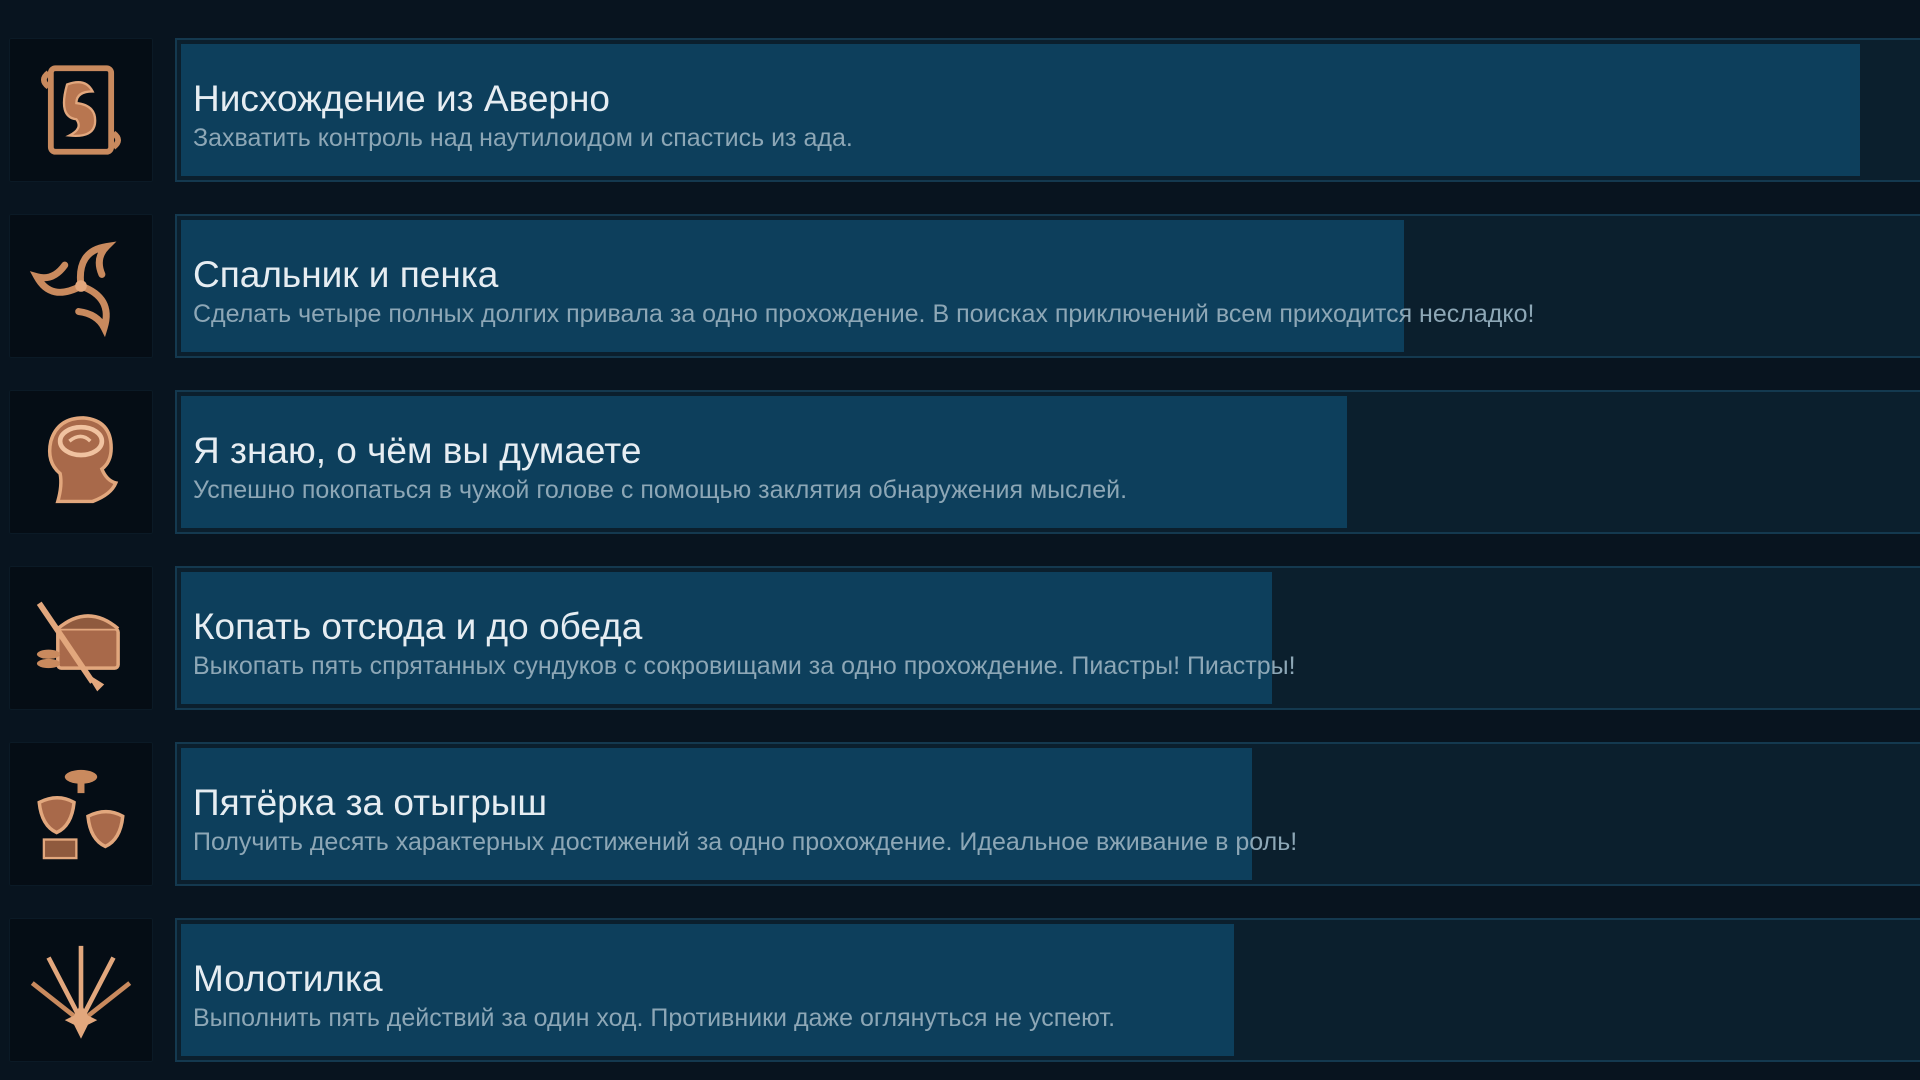 This screenshot has height=1080, width=1920. Describe the element at coordinates (417, 450) in the screenshot. I see `achievement-title: Я знаю, о чём вы думаете` at that location.